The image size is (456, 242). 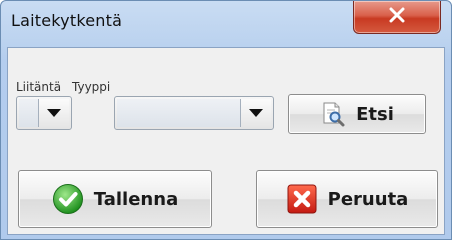 I want to click on cancel-button: Peruuta, so click(x=347, y=199).